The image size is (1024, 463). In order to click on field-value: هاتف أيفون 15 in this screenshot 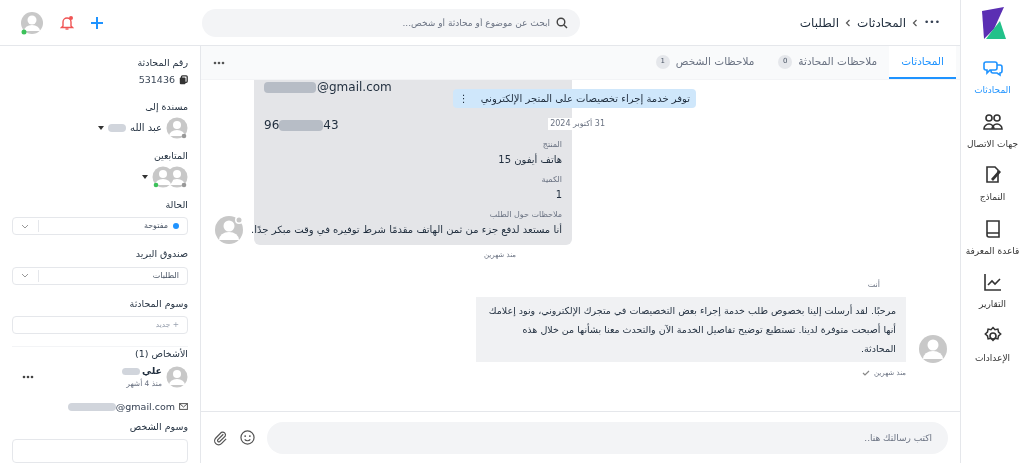, I will do `click(530, 160)`.